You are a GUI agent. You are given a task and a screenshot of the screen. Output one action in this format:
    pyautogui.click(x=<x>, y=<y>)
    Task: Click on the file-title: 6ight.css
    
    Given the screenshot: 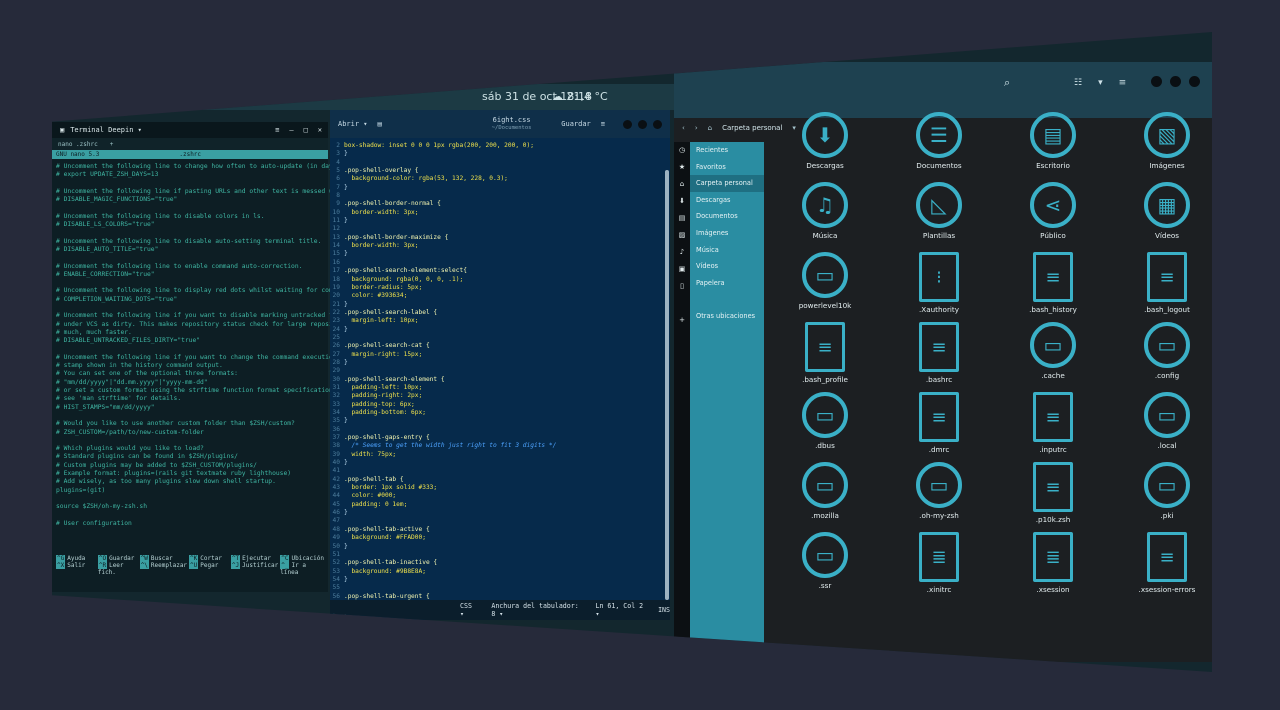 What is the action you would take?
    pyautogui.click(x=511, y=120)
    